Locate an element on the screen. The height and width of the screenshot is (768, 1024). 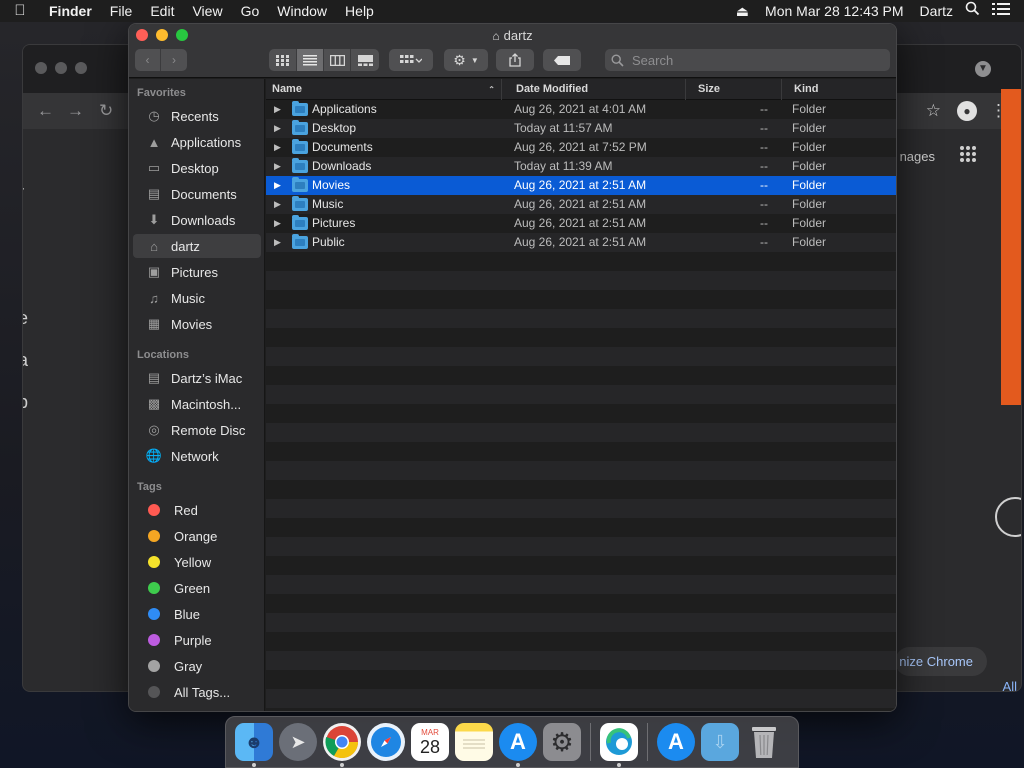
sidebar-item-documents: ▤ Documents is located at coordinates (197, 194).